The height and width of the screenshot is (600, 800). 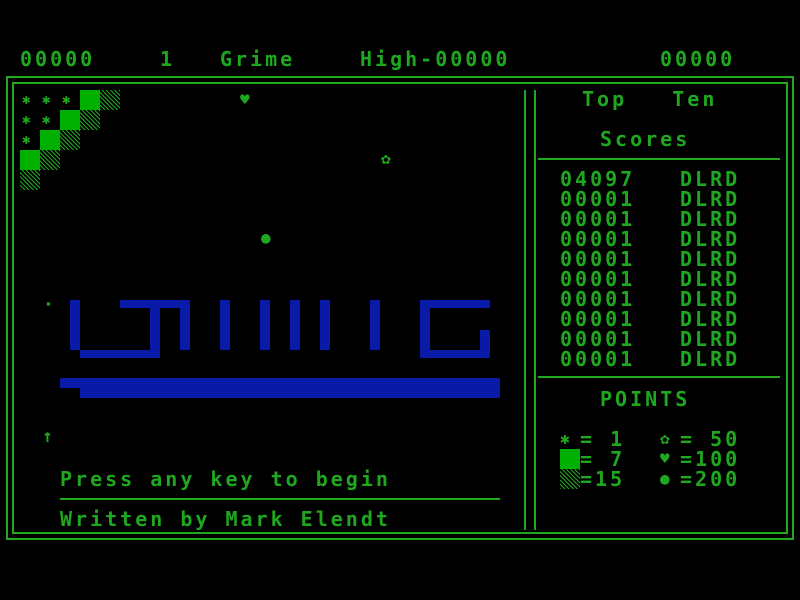 I want to click on points-title: POINTS, so click(x=645, y=399).